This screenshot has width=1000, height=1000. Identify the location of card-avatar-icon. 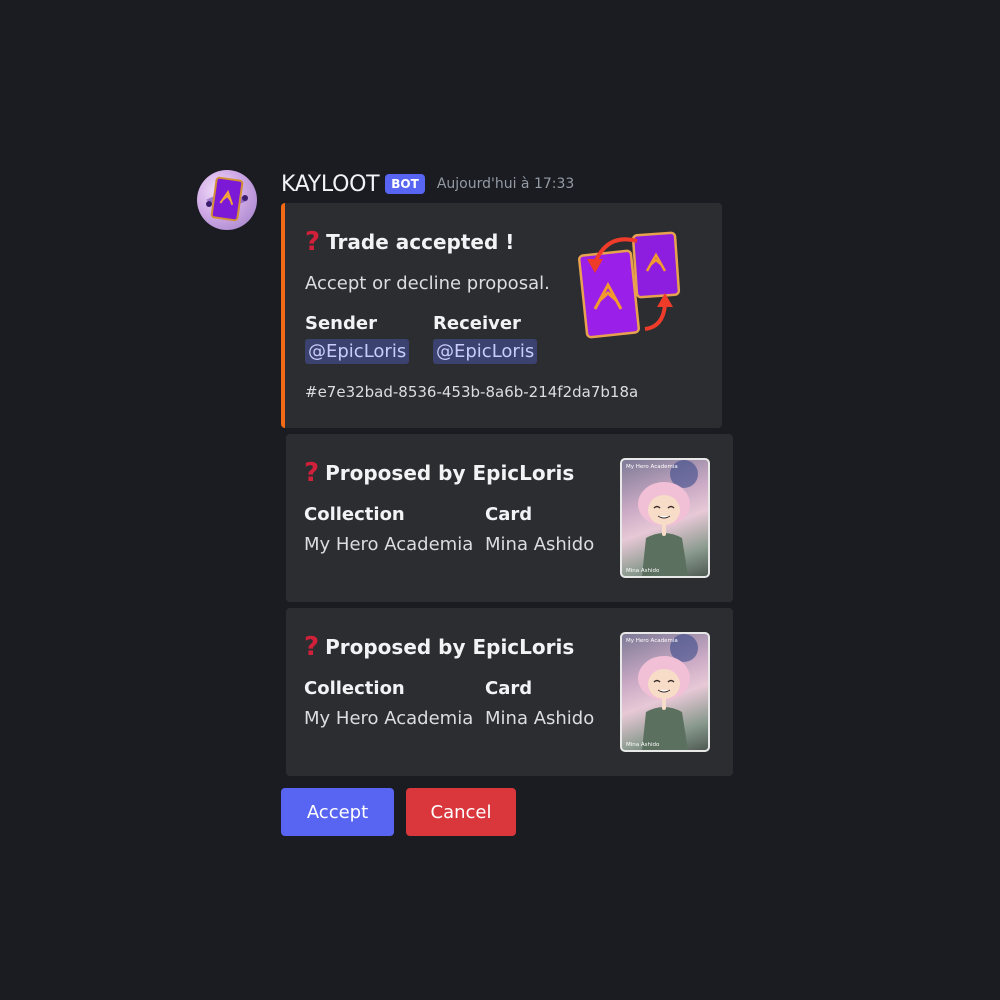
(227, 199).